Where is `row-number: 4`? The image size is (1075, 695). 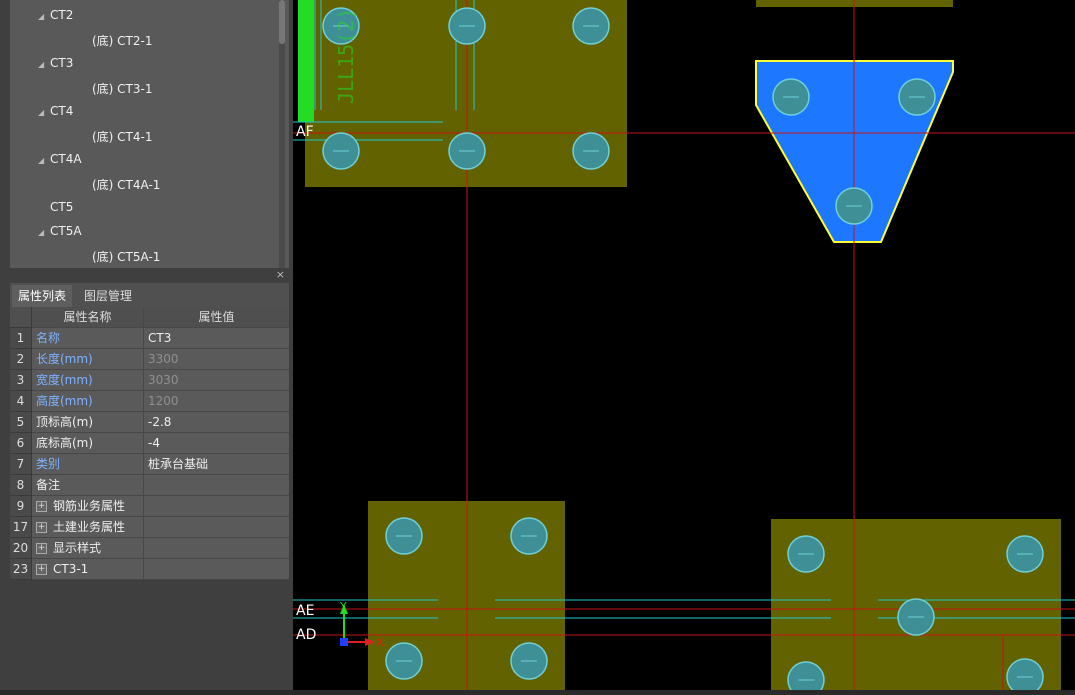 row-number: 4 is located at coordinates (21, 401).